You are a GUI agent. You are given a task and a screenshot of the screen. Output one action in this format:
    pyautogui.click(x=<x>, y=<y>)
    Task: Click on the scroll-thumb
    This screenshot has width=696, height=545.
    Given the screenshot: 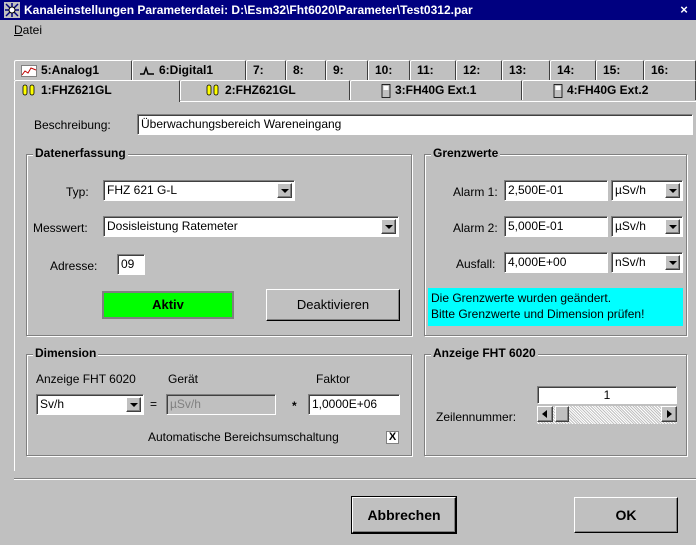 What is the action you would take?
    pyautogui.click(x=562, y=414)
    